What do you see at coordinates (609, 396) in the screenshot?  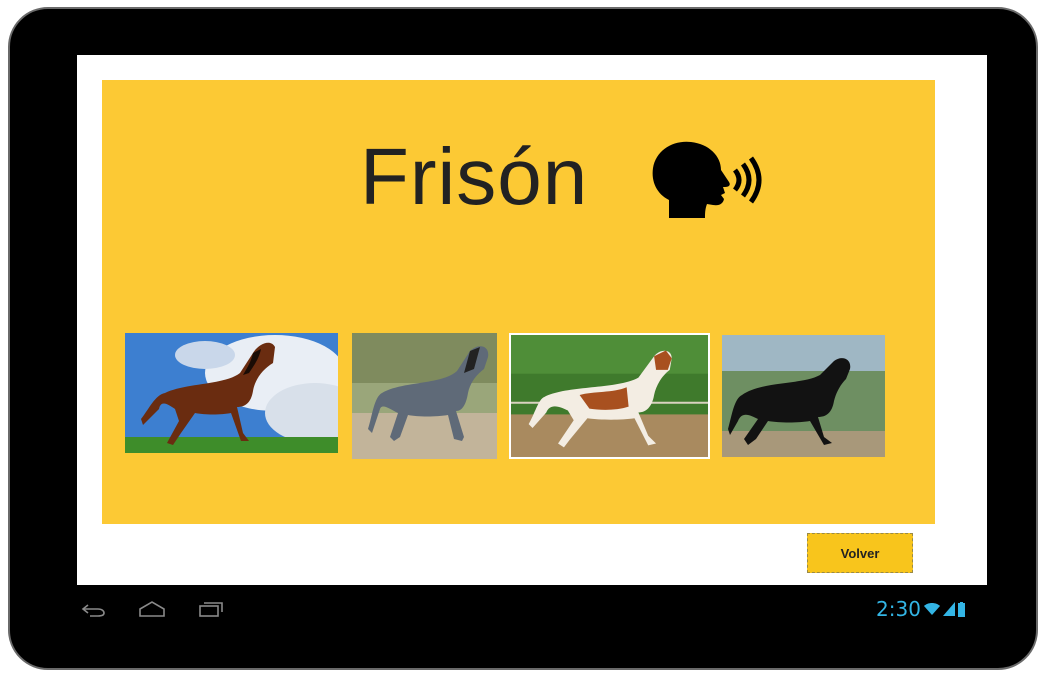 I see `horse-image-pinto` at bounding box center [609, 396].